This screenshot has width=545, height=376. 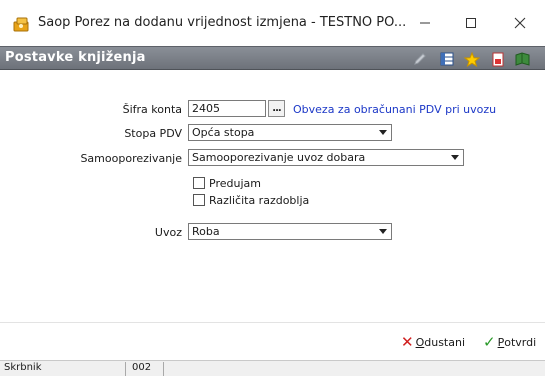 What do you see at coordinates (227, 108) in the screenshot?
I see `sifra-konta-field: 2405` at bounding box center [227, 108].